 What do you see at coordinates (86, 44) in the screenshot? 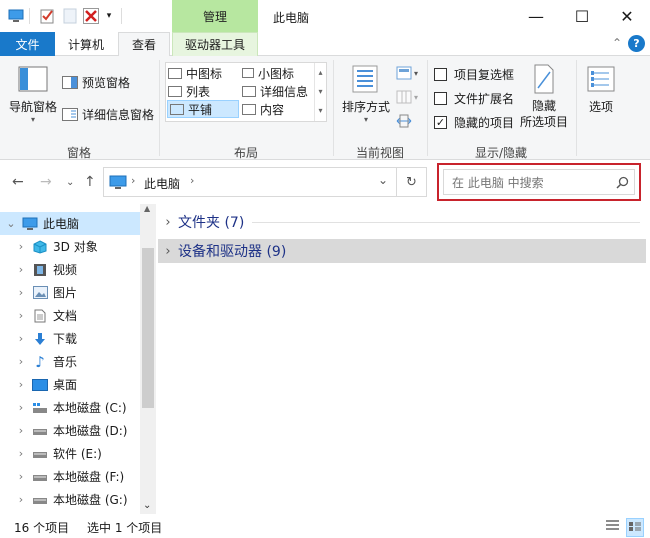
I see `tab-computer: 计算机` at bounding box center [86, 44].